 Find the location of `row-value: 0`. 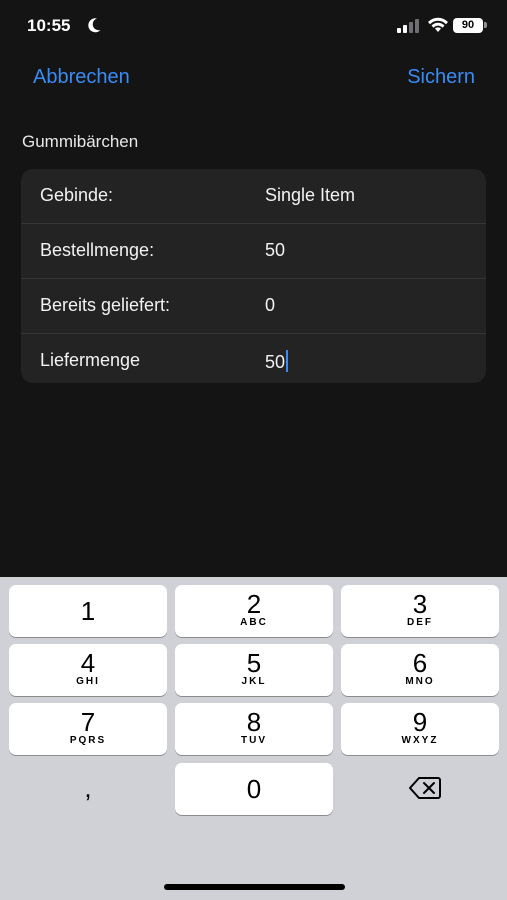

row-value: 0 is located at coordinates (270, 305).